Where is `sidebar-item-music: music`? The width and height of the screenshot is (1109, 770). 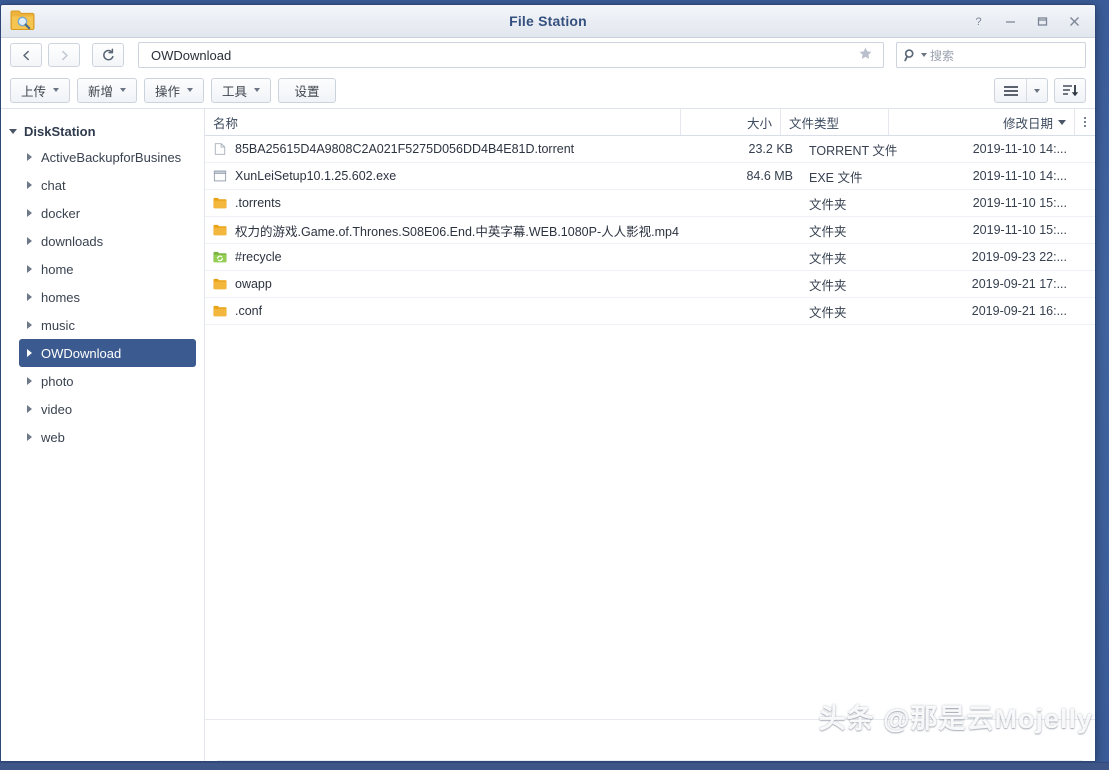
sidebar-item-music: music is located at coordinates (107, 325).